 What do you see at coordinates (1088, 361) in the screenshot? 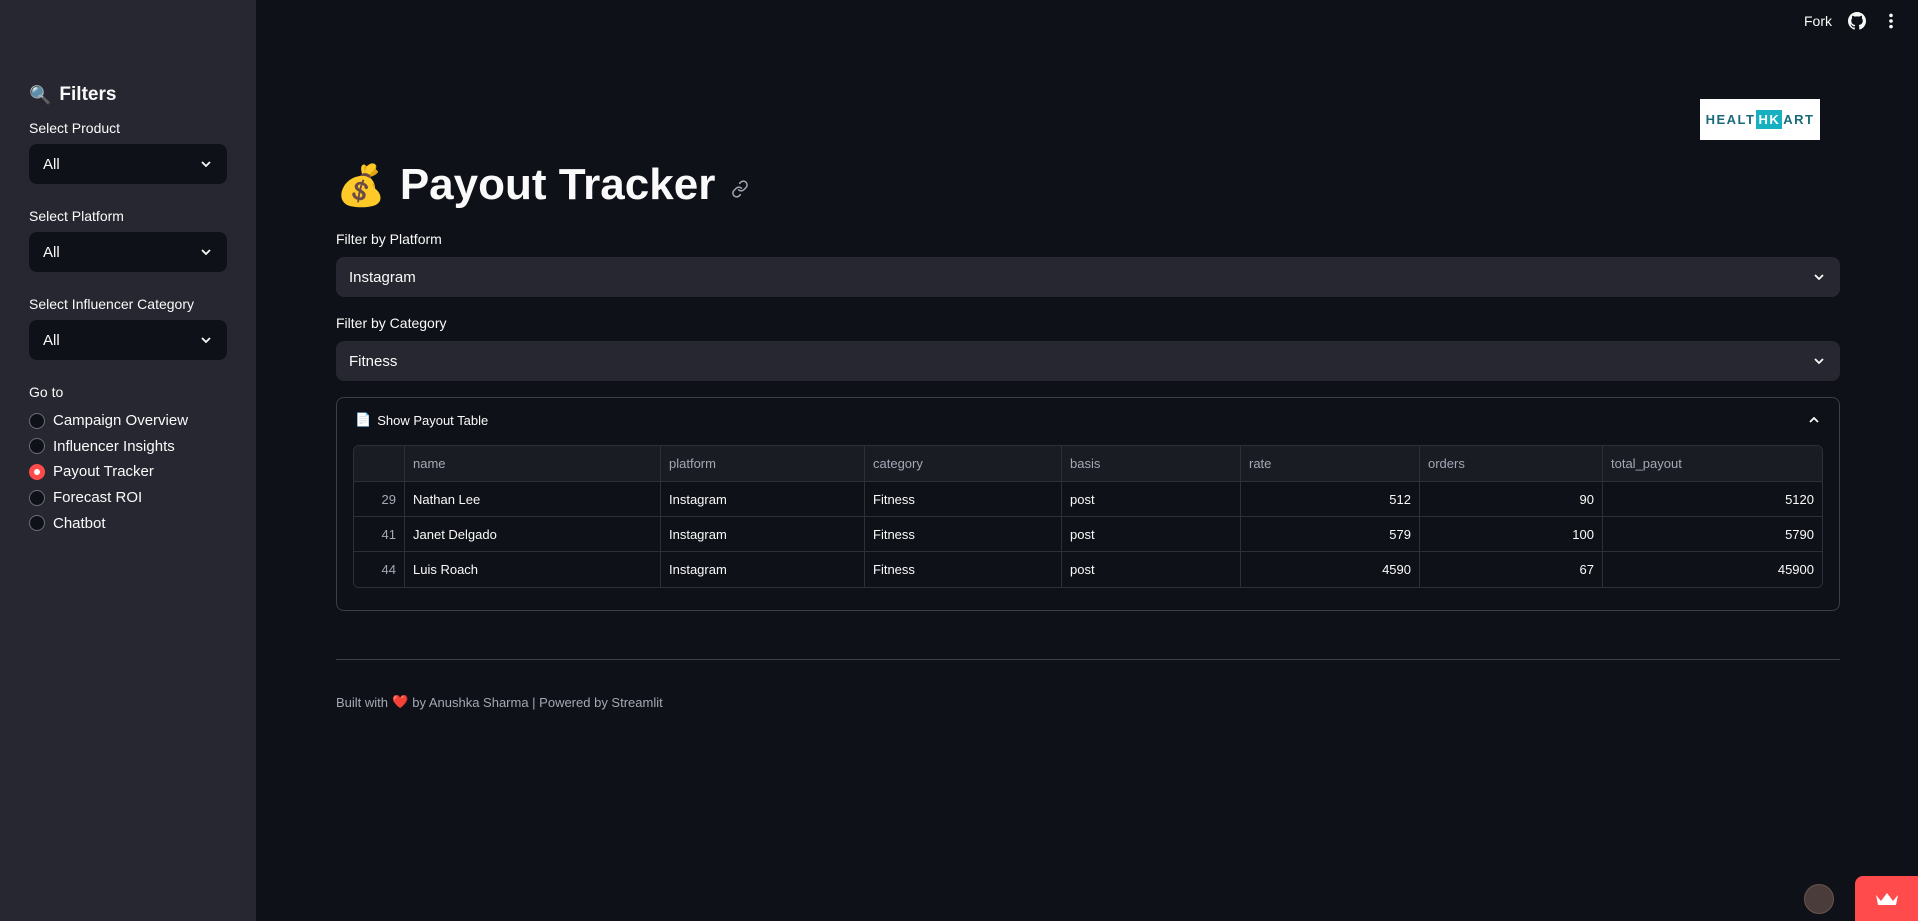
I see `filter-category-dropdown: Fitness` at bounding box center [1088, 361].